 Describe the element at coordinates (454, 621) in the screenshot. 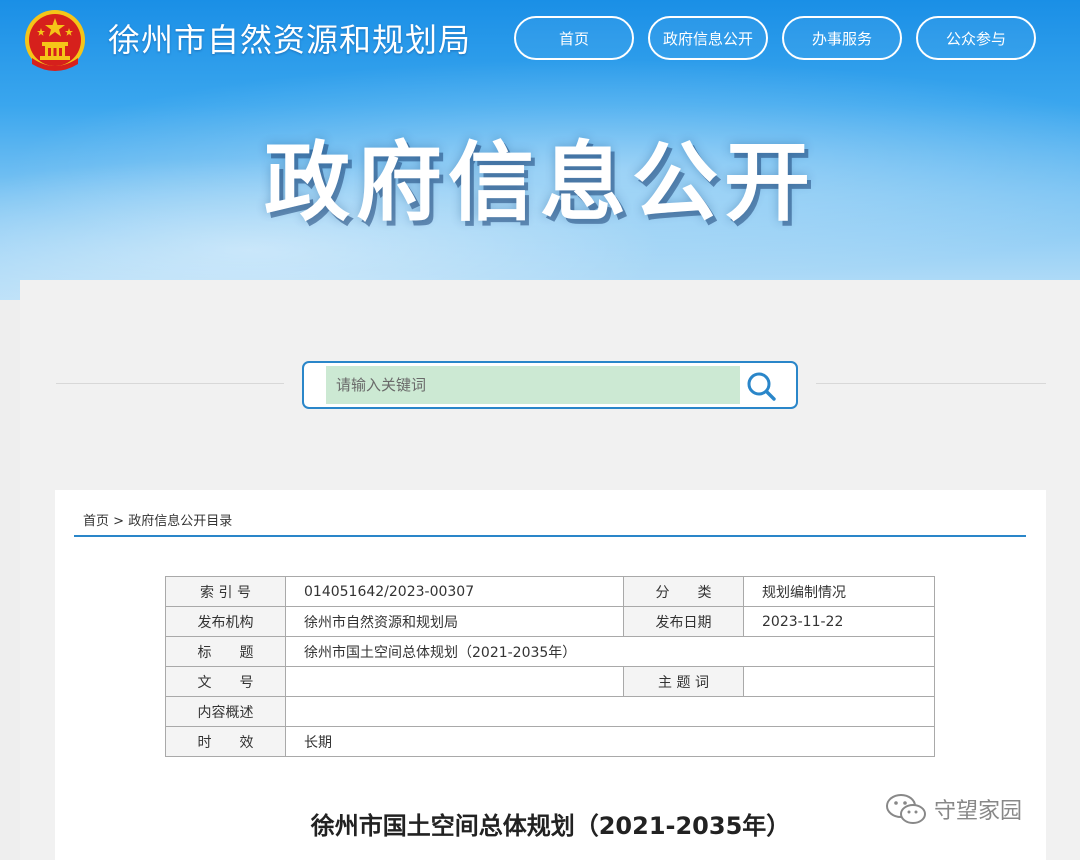

I see `publisher-value: 徐州市自然资源和规划局` at that location.